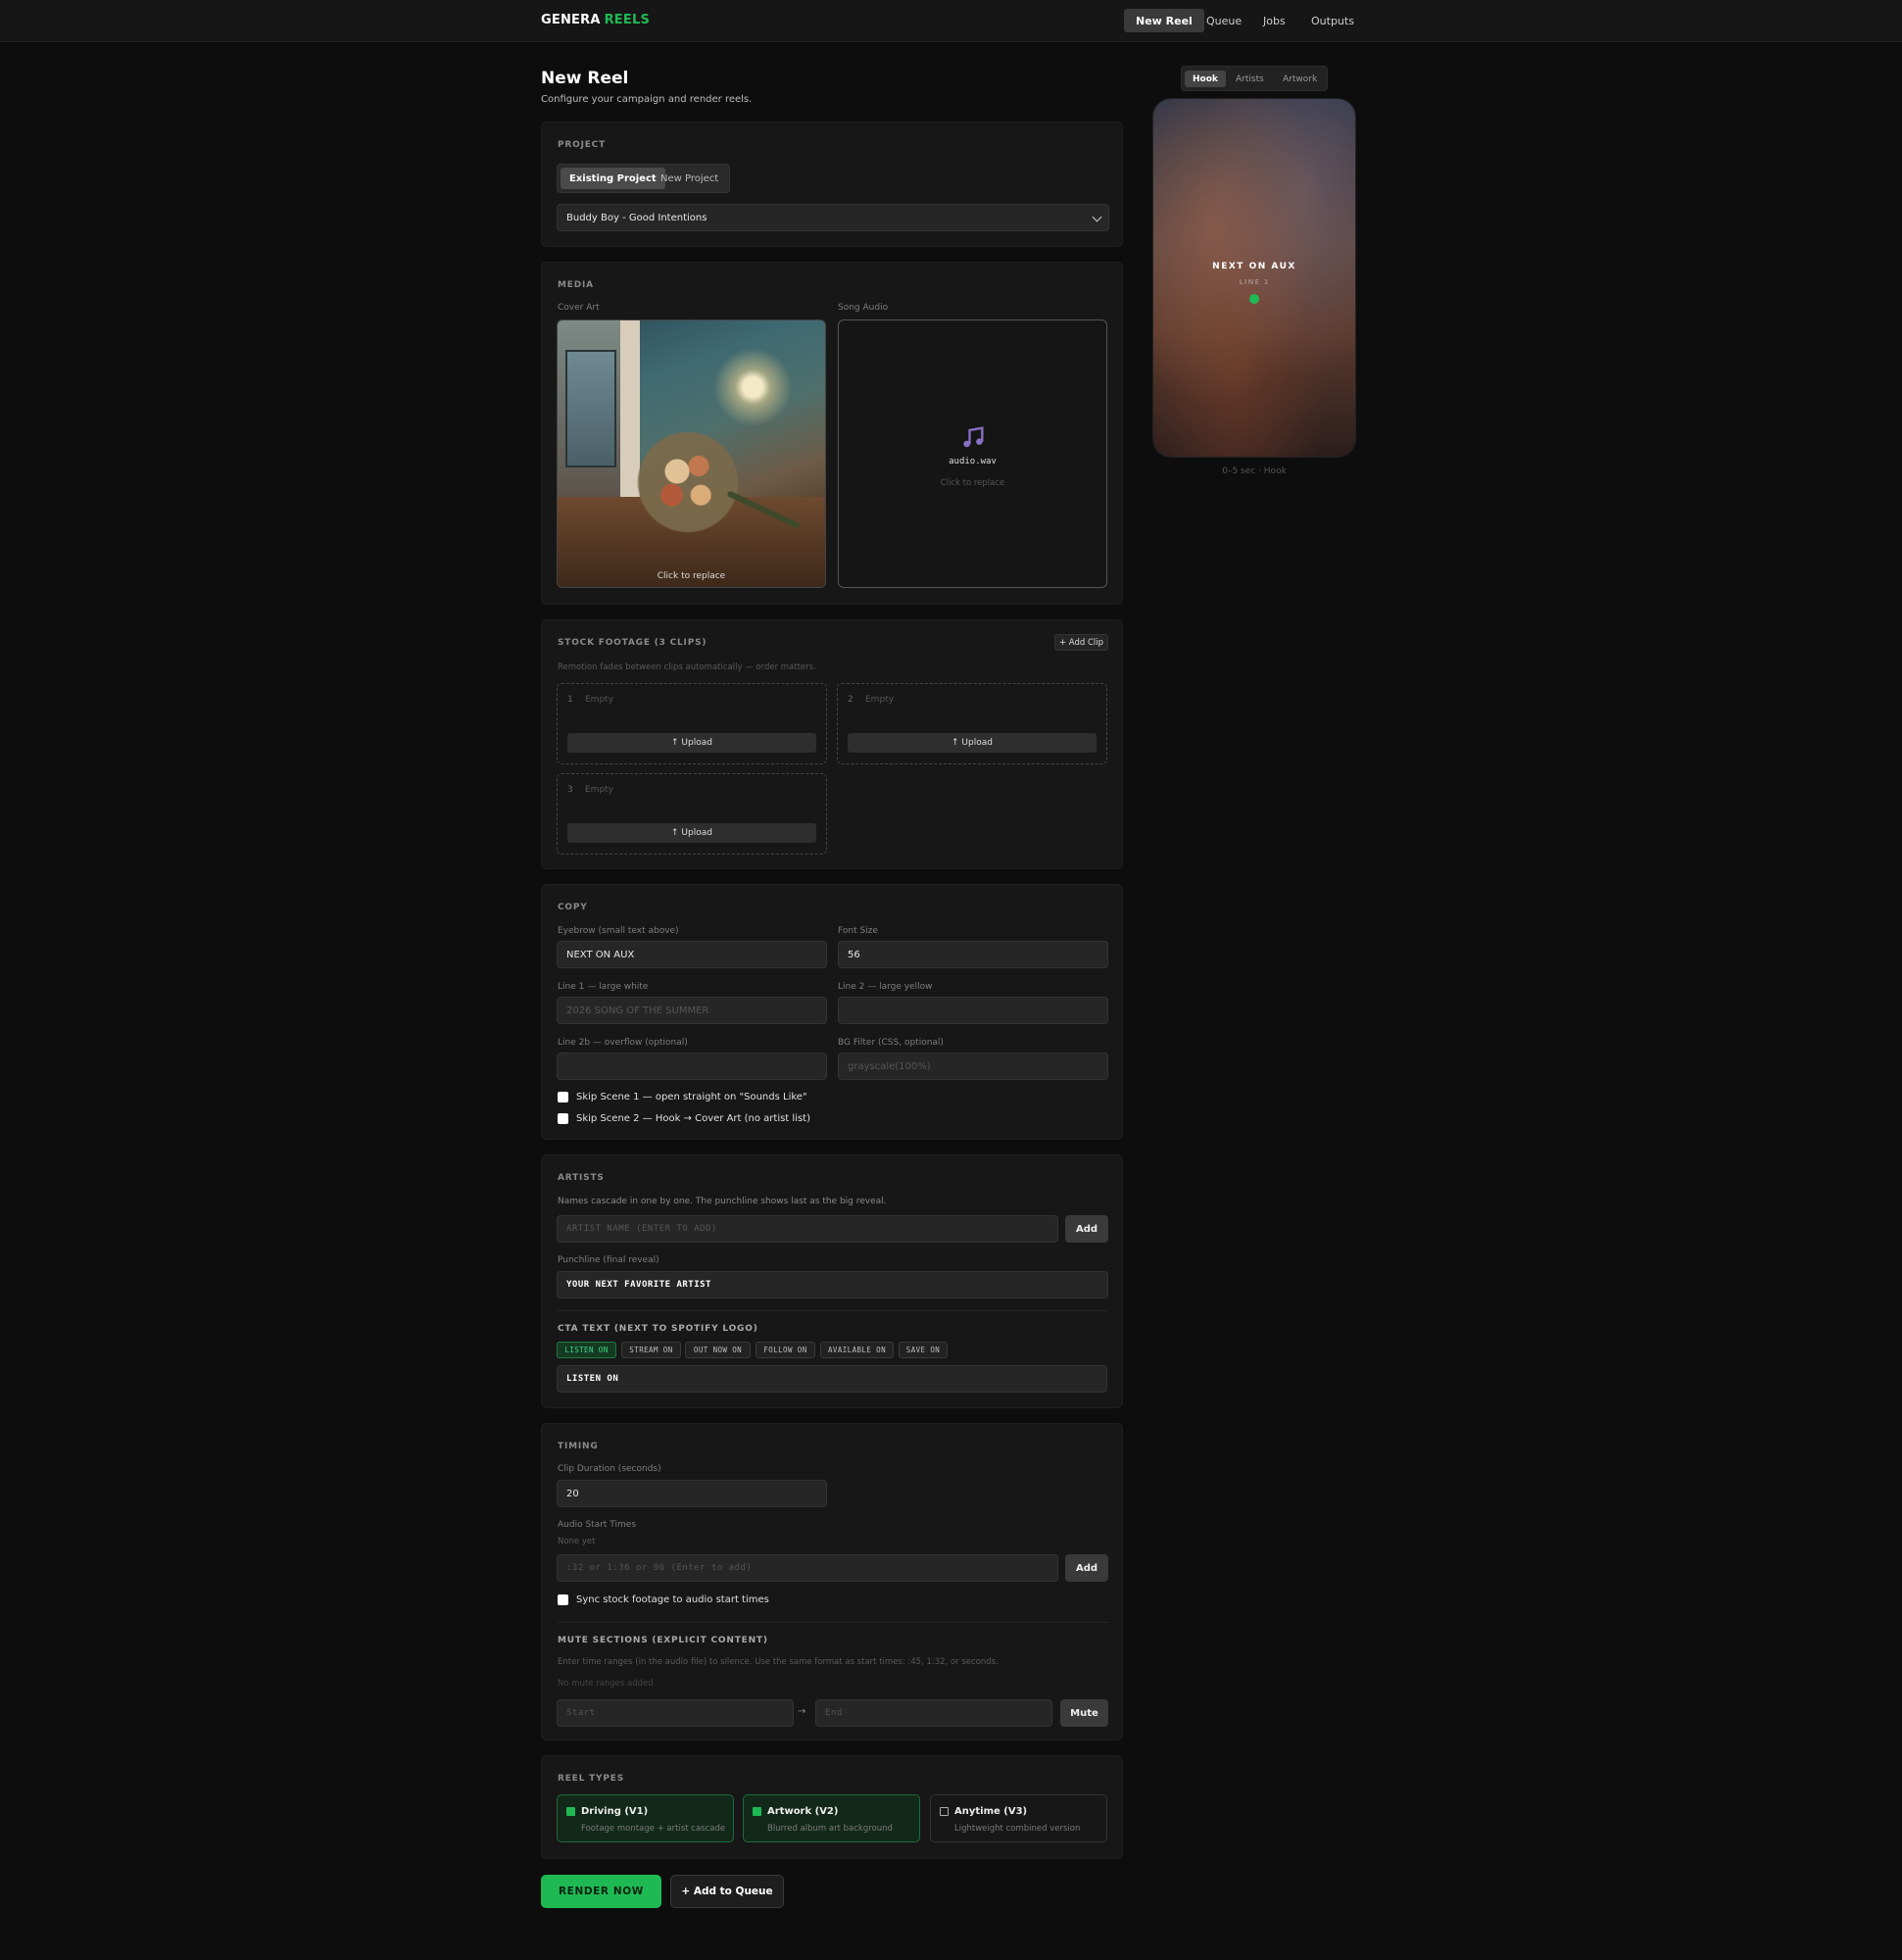 The width and height of the screenshot is (1902, 1960). What do you see at coordinates (972, 483) in the screenshot?
I see `audio-caption: Click to replace` at bounding box center [972, 483].